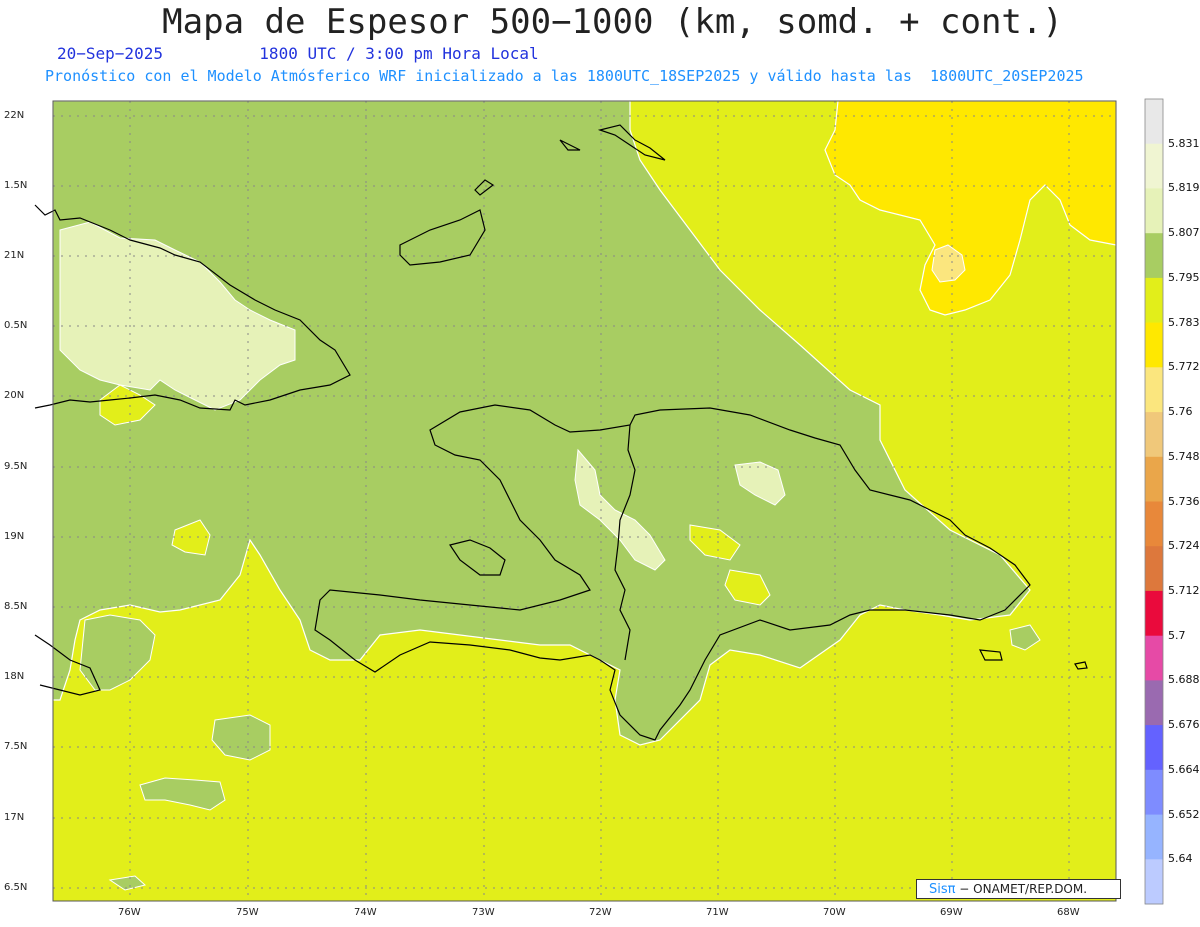  I want to click on lat-label: 20N, so click(14, 395).